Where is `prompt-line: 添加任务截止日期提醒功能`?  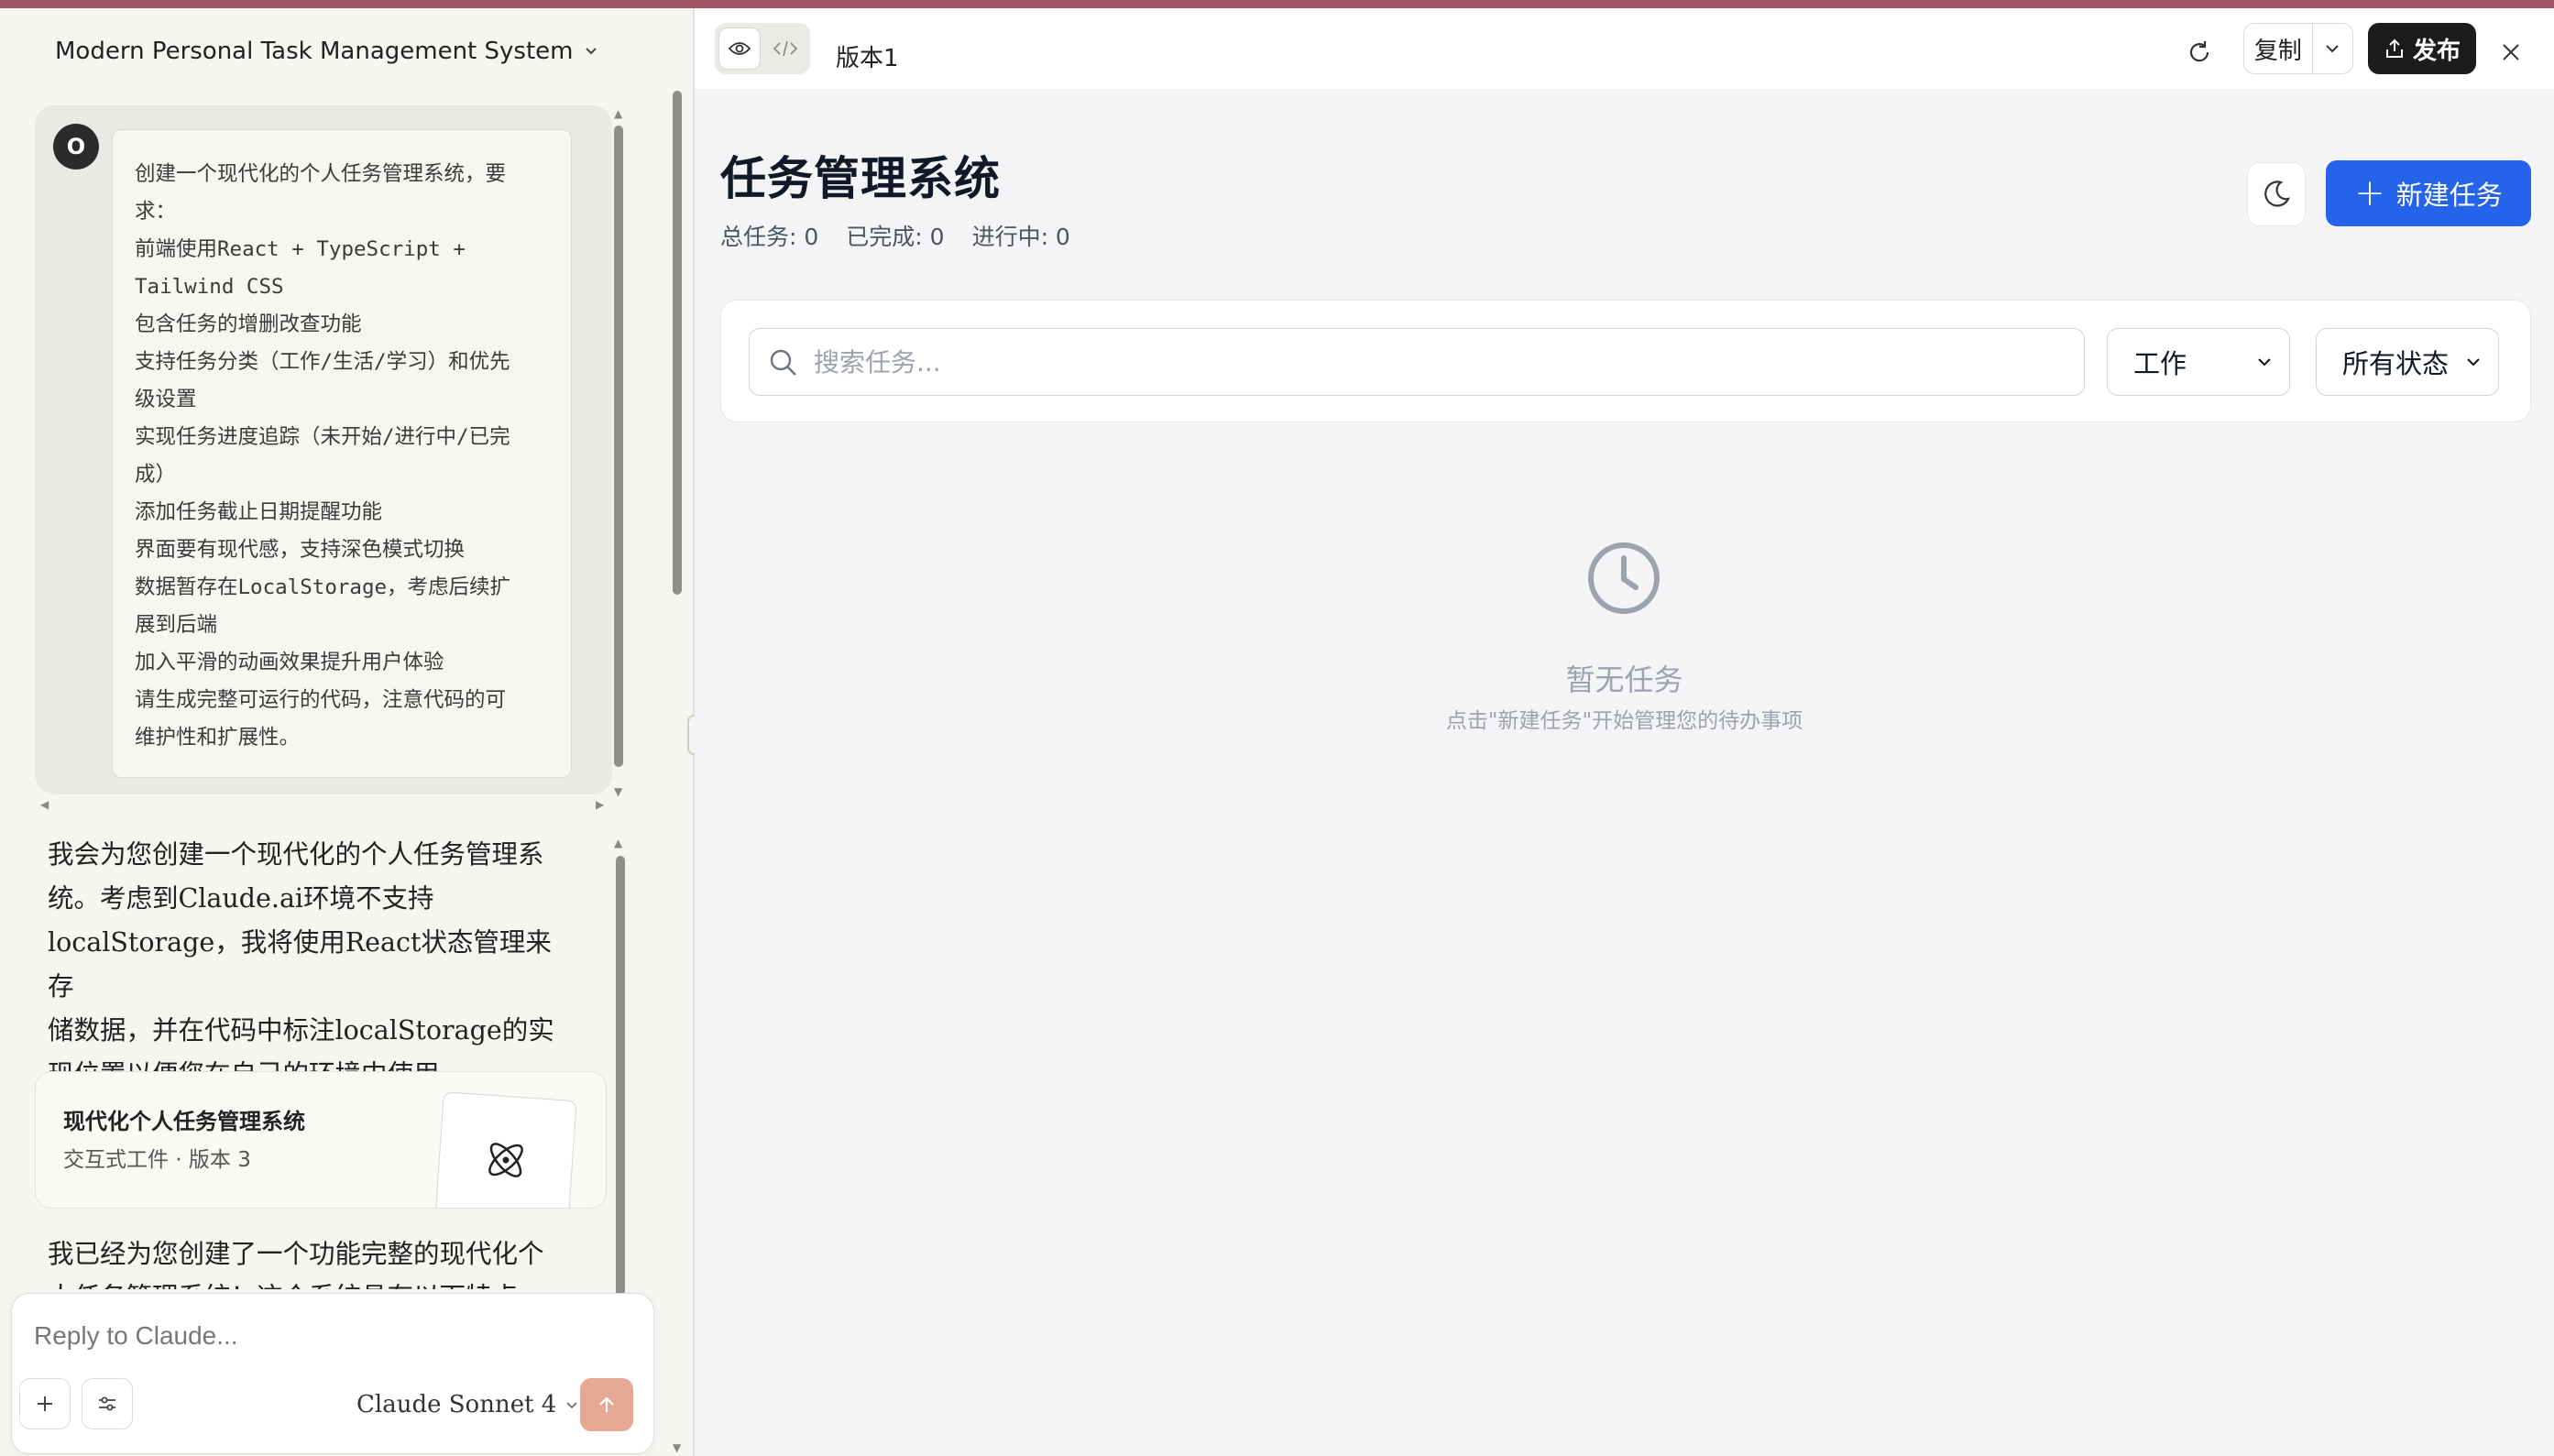
prompt-line: 添加任务截止日期提醒功能 is located at coordinates (259, 512).